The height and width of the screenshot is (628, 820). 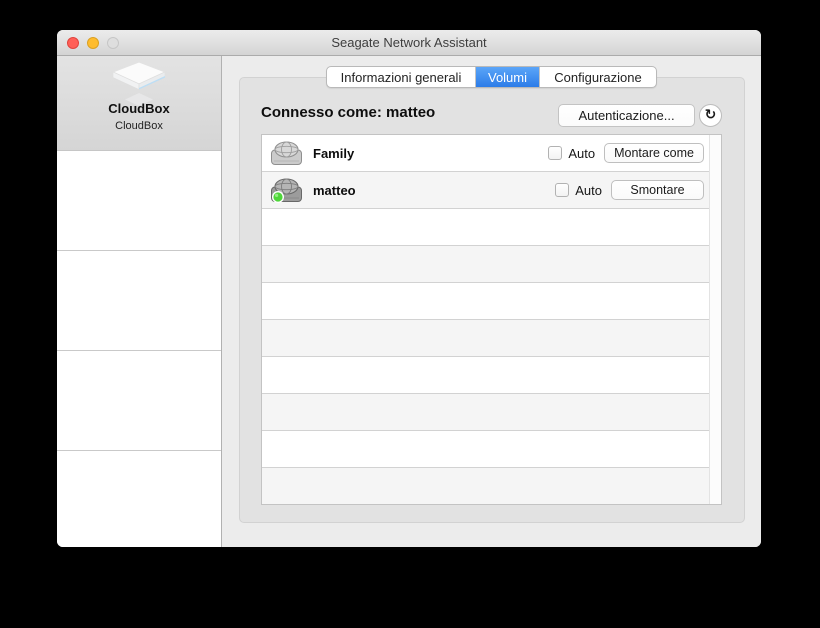 What do you see at coordinates (73, 43) in the screenshot?
I see `close-button-icon` at bounding box center [73, 43].